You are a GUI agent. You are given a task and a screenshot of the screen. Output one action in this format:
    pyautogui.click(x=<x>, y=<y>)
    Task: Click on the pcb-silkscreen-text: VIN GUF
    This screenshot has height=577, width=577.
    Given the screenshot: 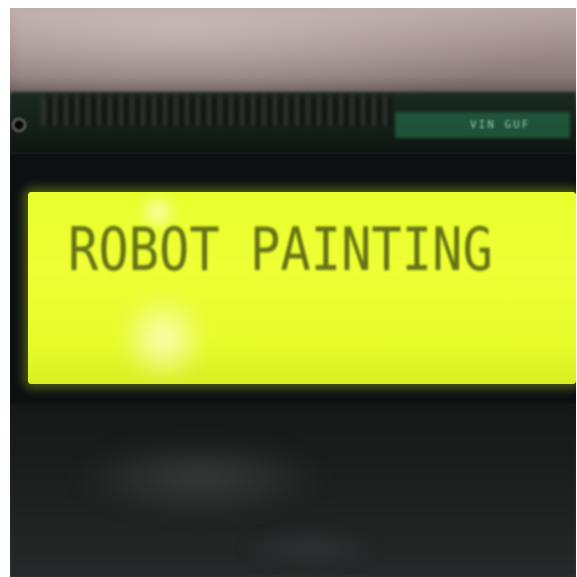 What is the action you would take?
    pyautogui.click(x=500, y=124)
    